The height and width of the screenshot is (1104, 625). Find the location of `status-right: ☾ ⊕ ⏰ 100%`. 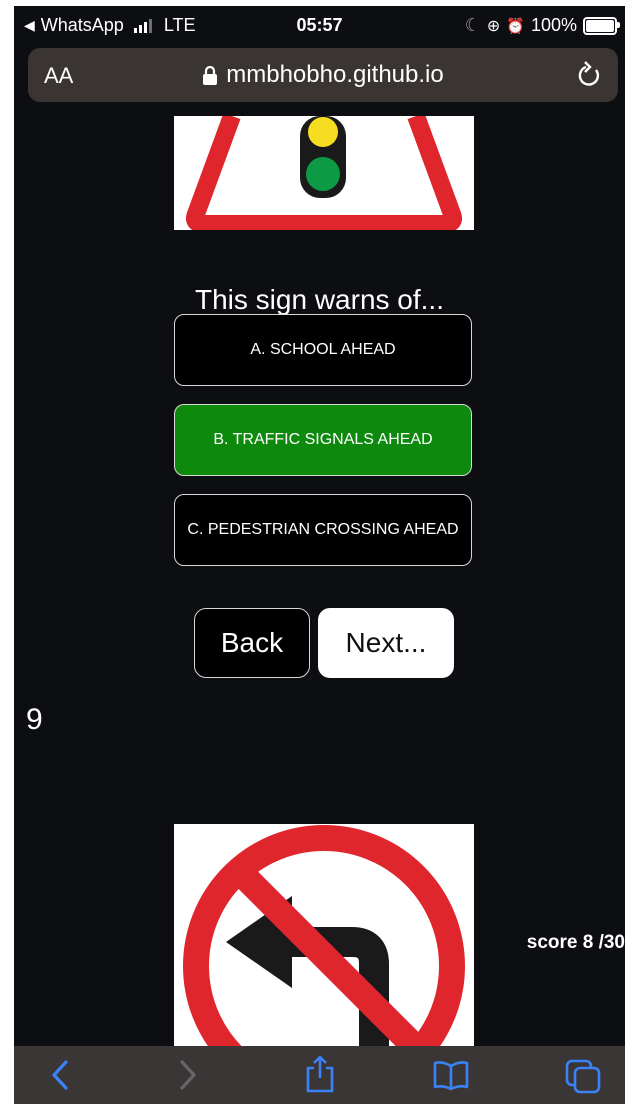

status-right: ☾ ⊕ ⏰ 100% is located at coordinates (542, 25).